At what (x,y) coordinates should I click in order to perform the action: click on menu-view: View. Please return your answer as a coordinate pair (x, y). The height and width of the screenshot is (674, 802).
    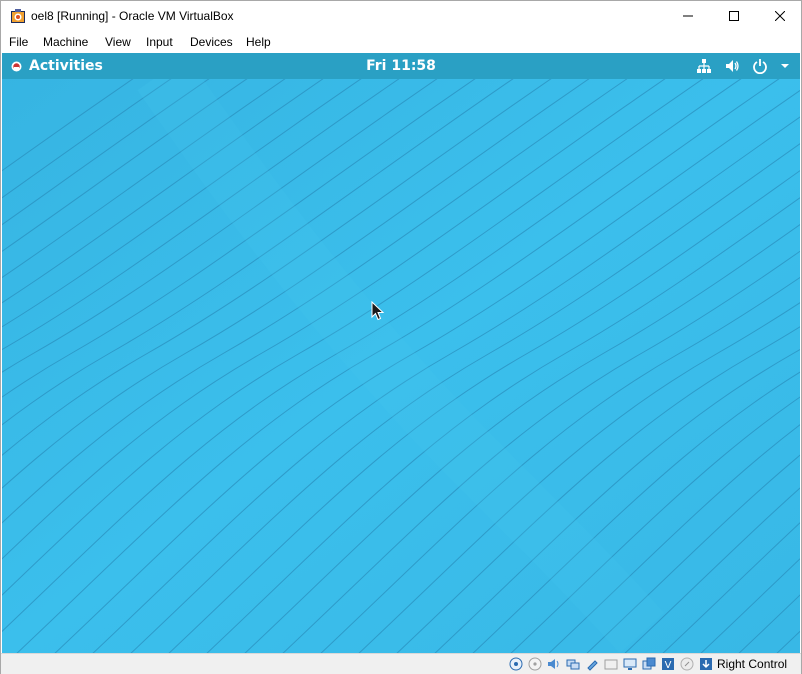
    Looking at the image, I should click on (118, 42).